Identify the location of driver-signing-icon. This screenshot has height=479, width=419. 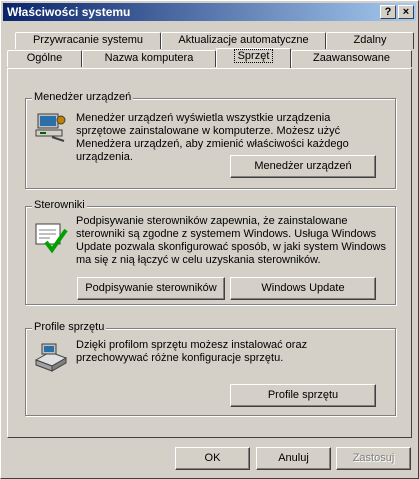
(51, 238).